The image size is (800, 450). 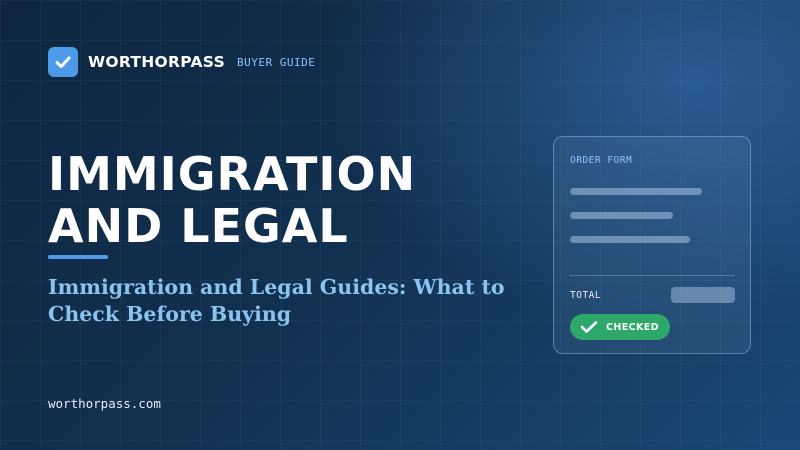 I want to click on site-domain: worthorpass.com, so click(x=104, y=403).